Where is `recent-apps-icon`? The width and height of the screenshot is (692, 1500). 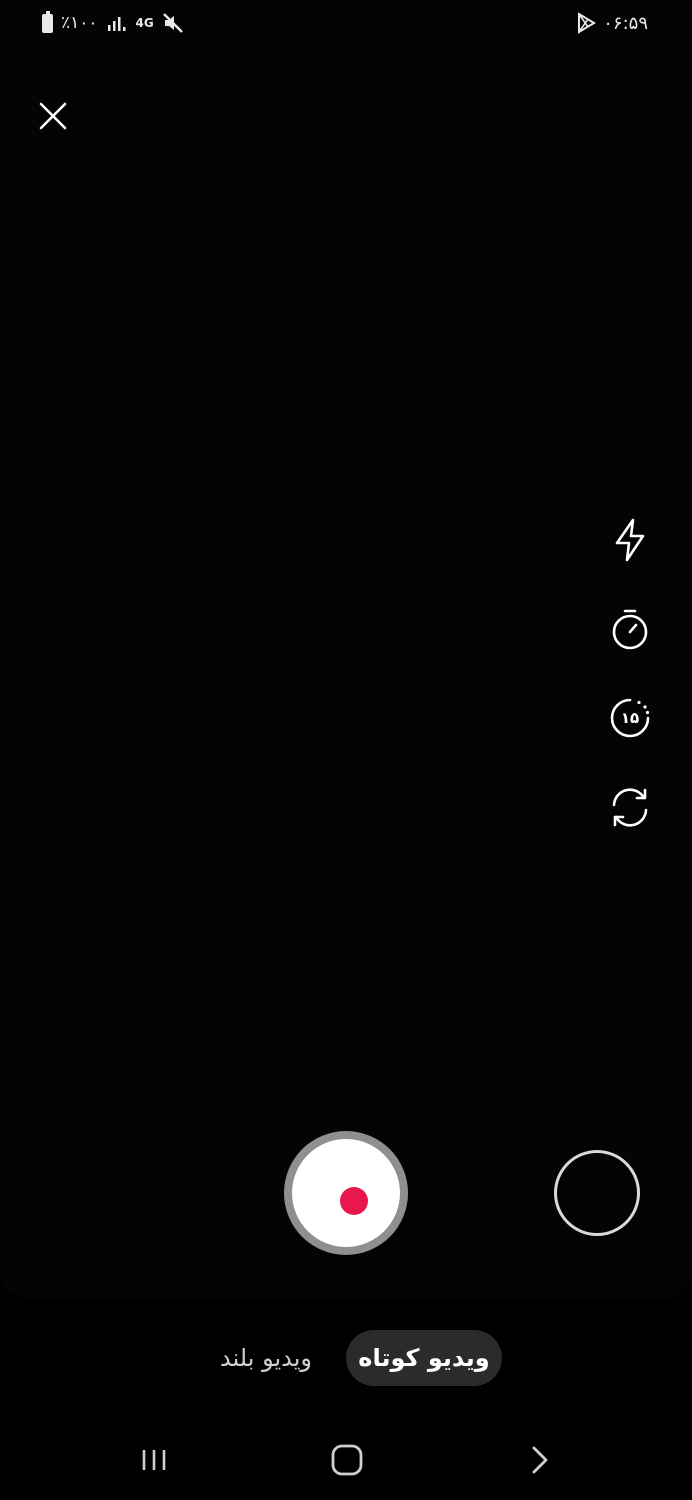
recent-apps-icon is located at coordinates (154, 1460).